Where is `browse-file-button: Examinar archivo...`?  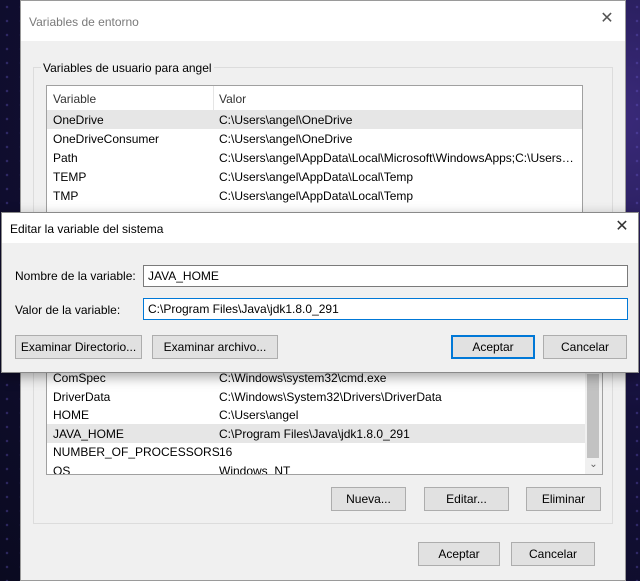 browse-file-button: Examinar archivo... is located at coordinates (215, 347).